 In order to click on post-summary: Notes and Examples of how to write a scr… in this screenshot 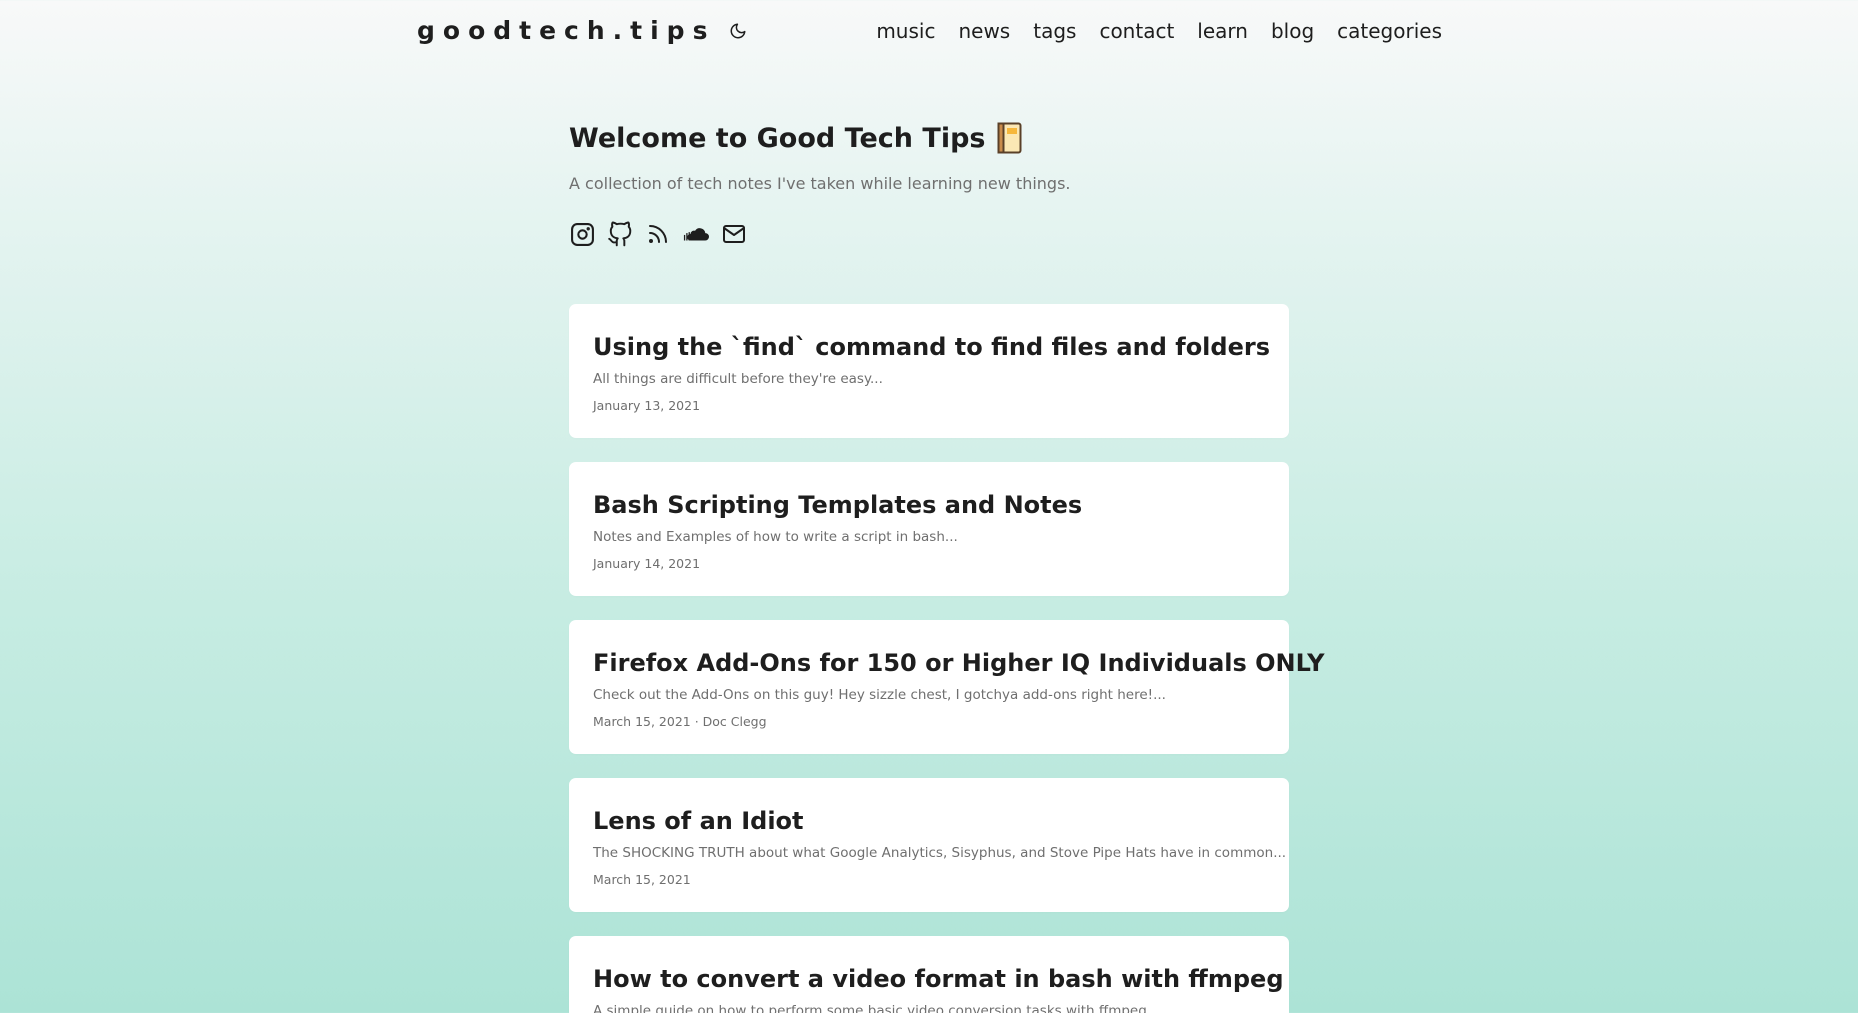, I will do `click(775, 537)`.